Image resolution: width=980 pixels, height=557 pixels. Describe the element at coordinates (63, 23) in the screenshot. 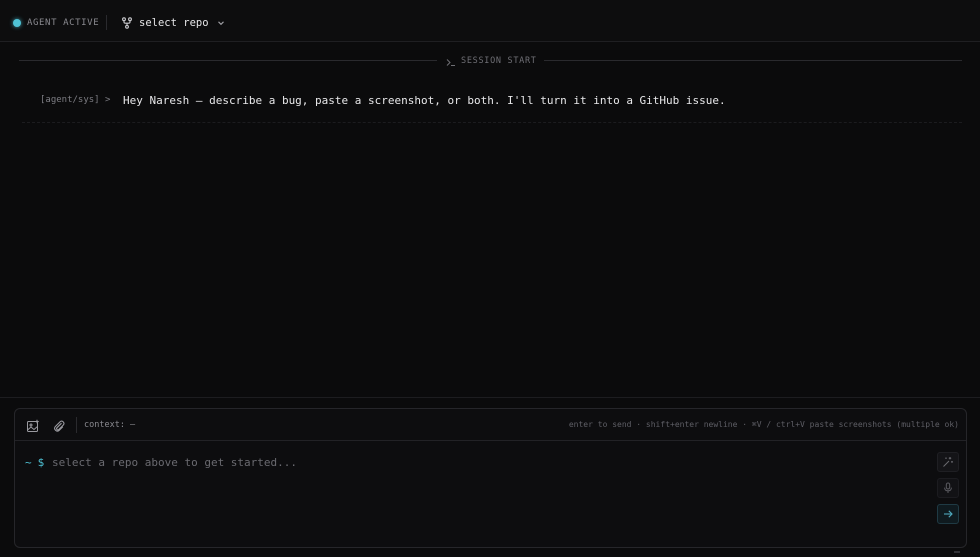

I see `agent-status-label: AGENT ACTIVE` at that location.